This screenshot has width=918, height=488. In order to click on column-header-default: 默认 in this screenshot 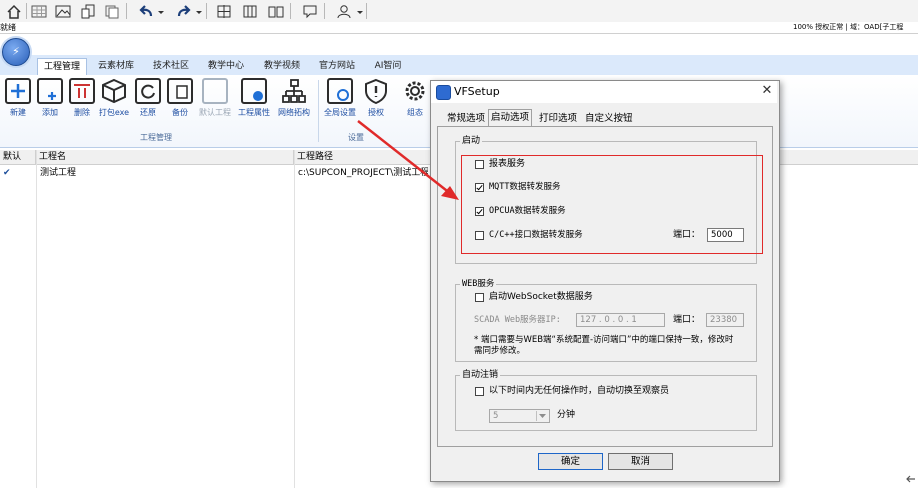, I will do `click(18, 157)`.